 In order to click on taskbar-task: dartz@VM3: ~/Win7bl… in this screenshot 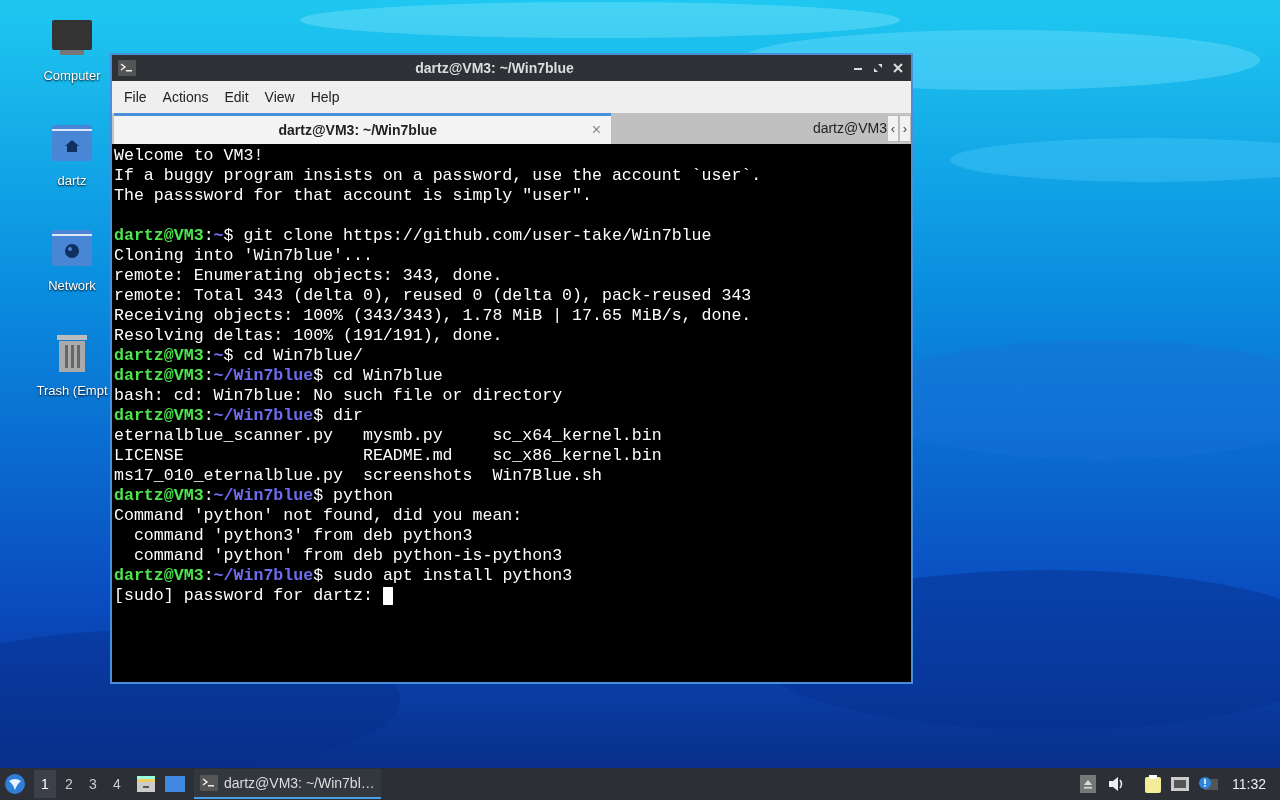, I will do `click(287, 784)`.